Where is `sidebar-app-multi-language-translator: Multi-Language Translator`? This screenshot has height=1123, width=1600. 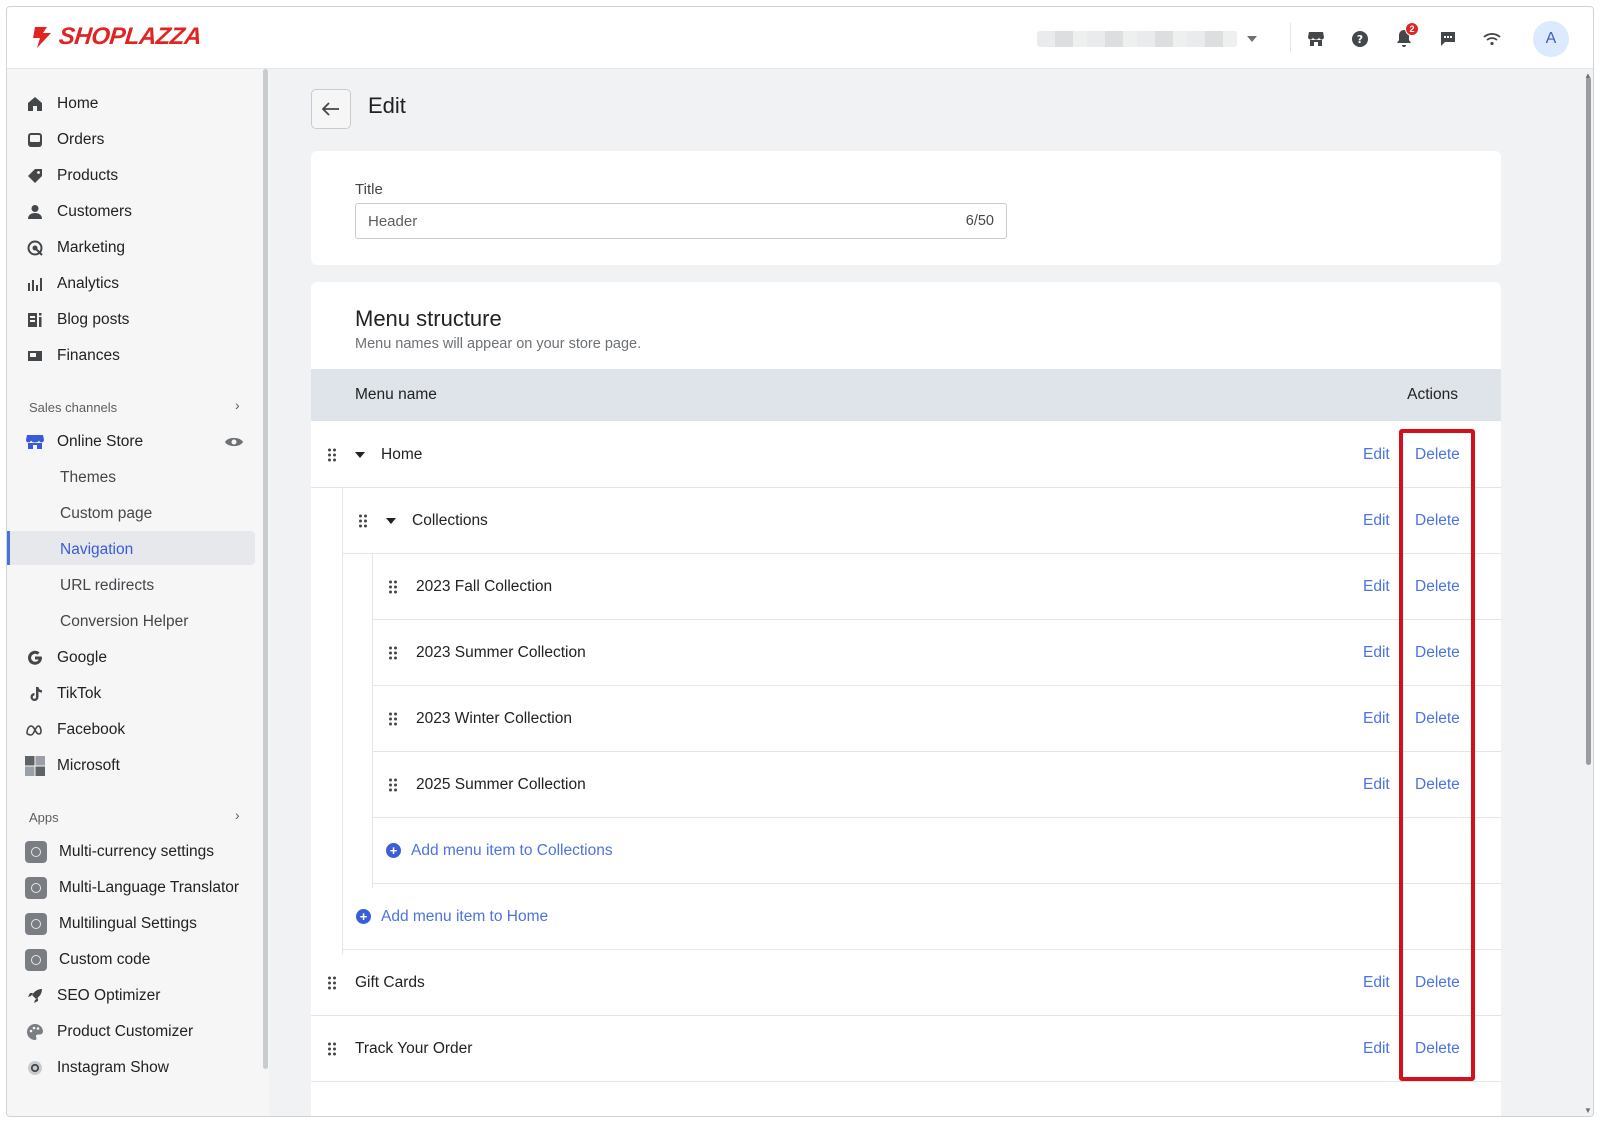
sidebar-app-multi-language-translator: Multi-Language Translator is located at coordinates (132, 888).